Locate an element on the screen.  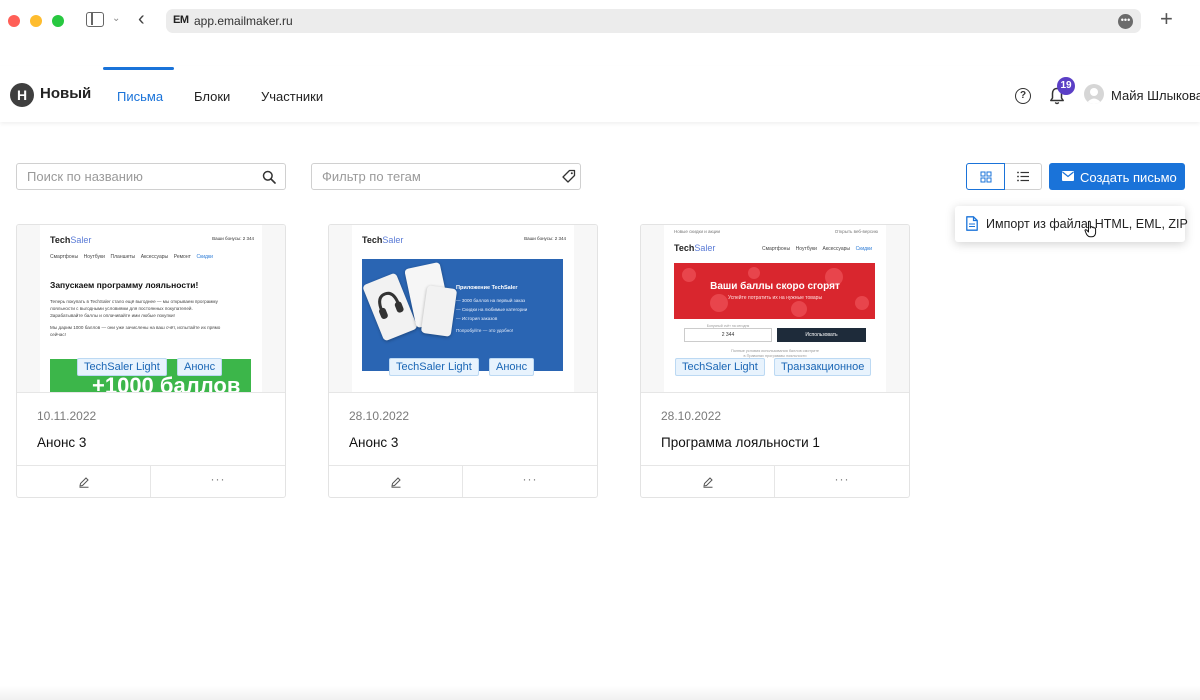
user-name: Майя Шлыкова is located at coordinates (1155, 95).